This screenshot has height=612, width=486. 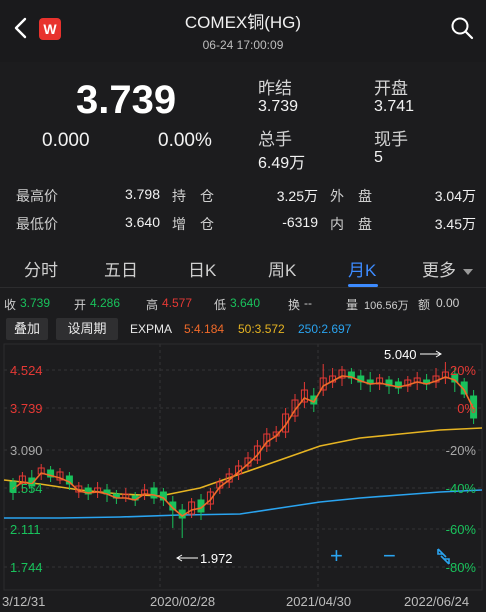 I want to click on inner-label: 内 盘, so click(x=351, y=224).